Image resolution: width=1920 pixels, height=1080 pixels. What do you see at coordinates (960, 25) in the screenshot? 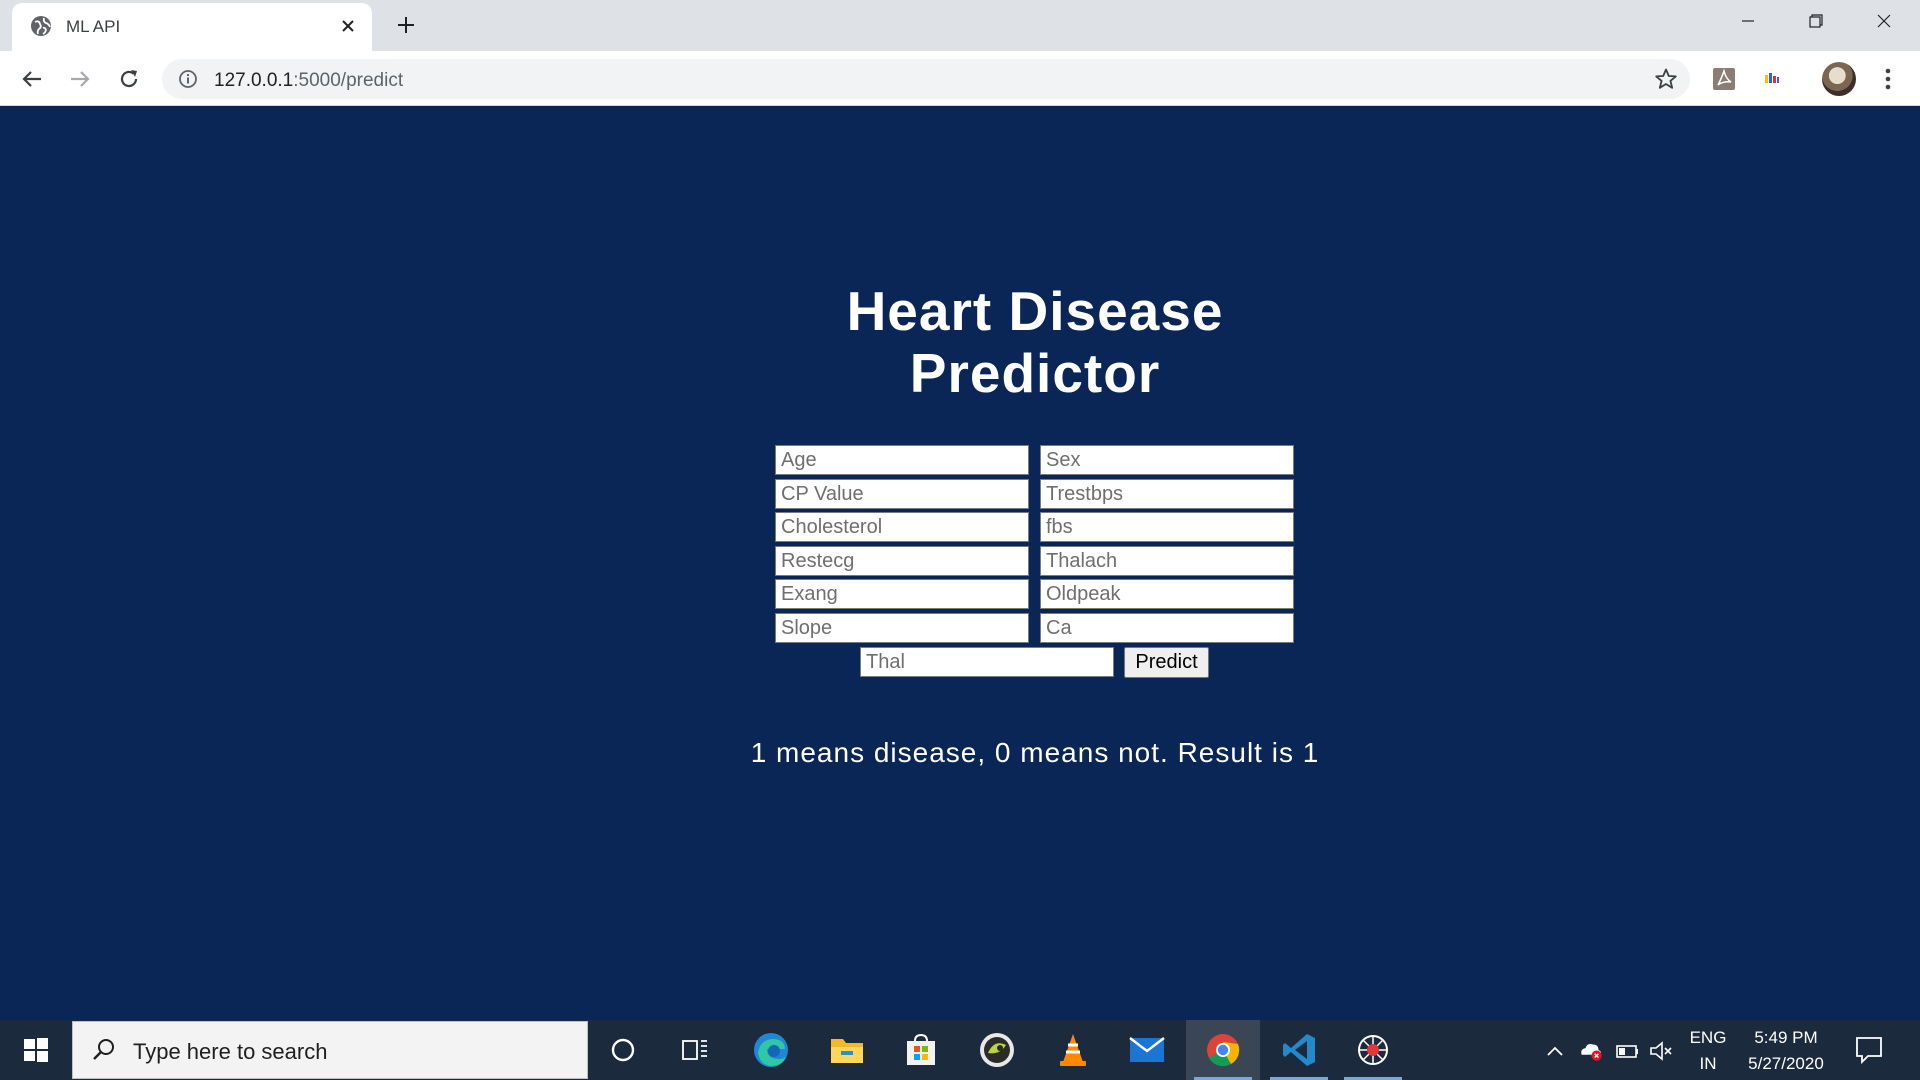
I see `tab-strip: ML API` at bounding box center [960, 25].